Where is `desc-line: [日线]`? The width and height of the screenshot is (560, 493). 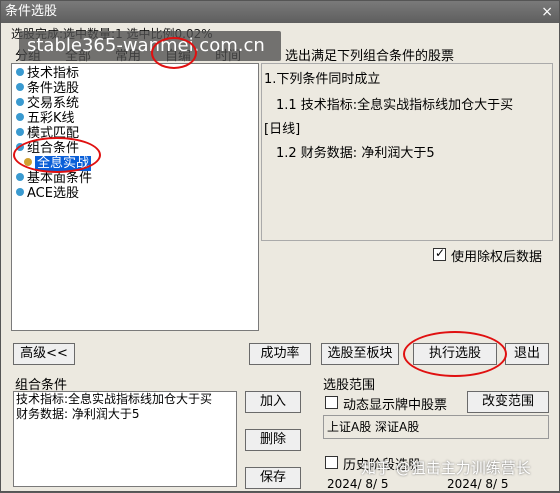
desc-line: [日线] is located at coordinates (282, 129).